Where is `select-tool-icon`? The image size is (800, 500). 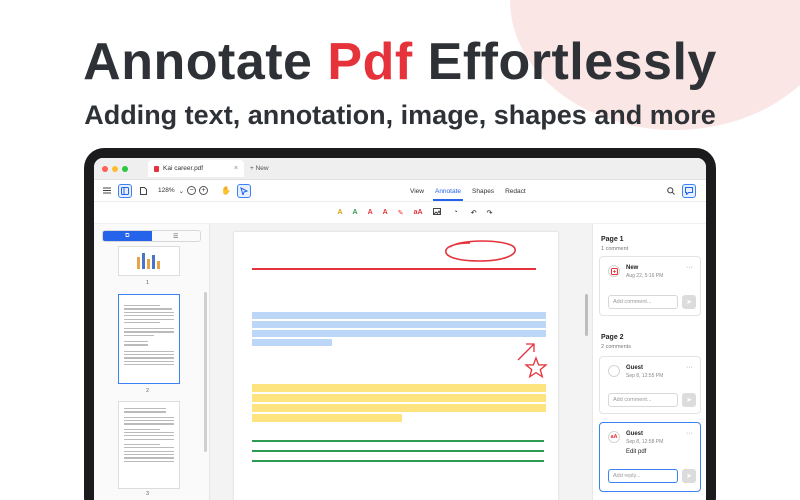
select-tool-icon is located at coordinates (244, 190).